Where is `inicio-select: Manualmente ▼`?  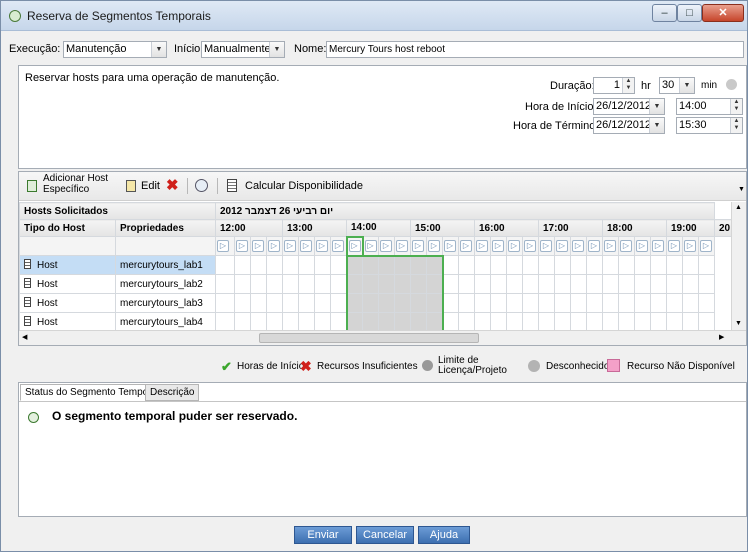 inicio-select: Manualmente ▼ is located at coordinates (243, 49).